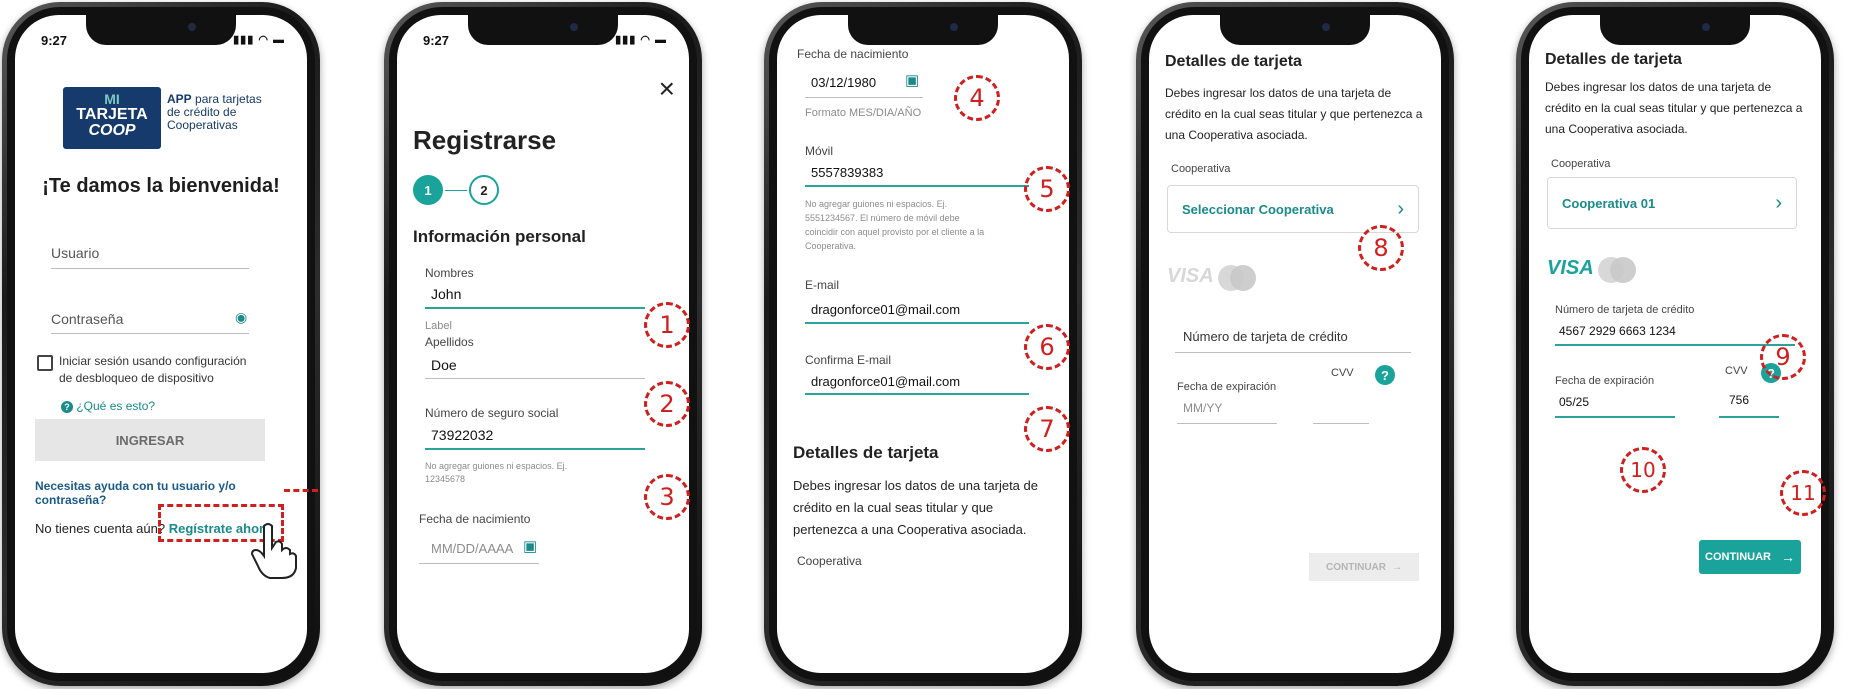 The image size is (1858, 689). I want to click on email-input: dragonforce01@mail.com, so click(885, 309).